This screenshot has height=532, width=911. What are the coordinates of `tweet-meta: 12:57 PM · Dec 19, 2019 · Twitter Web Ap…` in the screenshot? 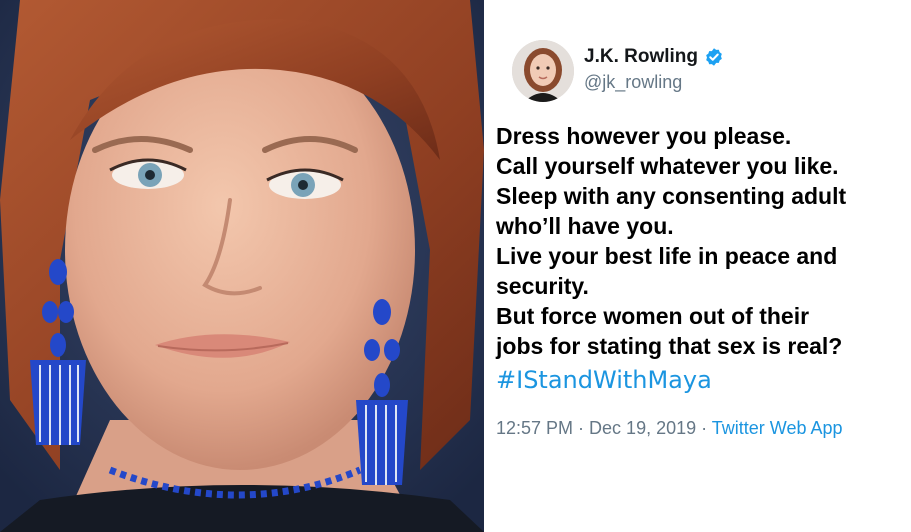 It's located at (669, 428).